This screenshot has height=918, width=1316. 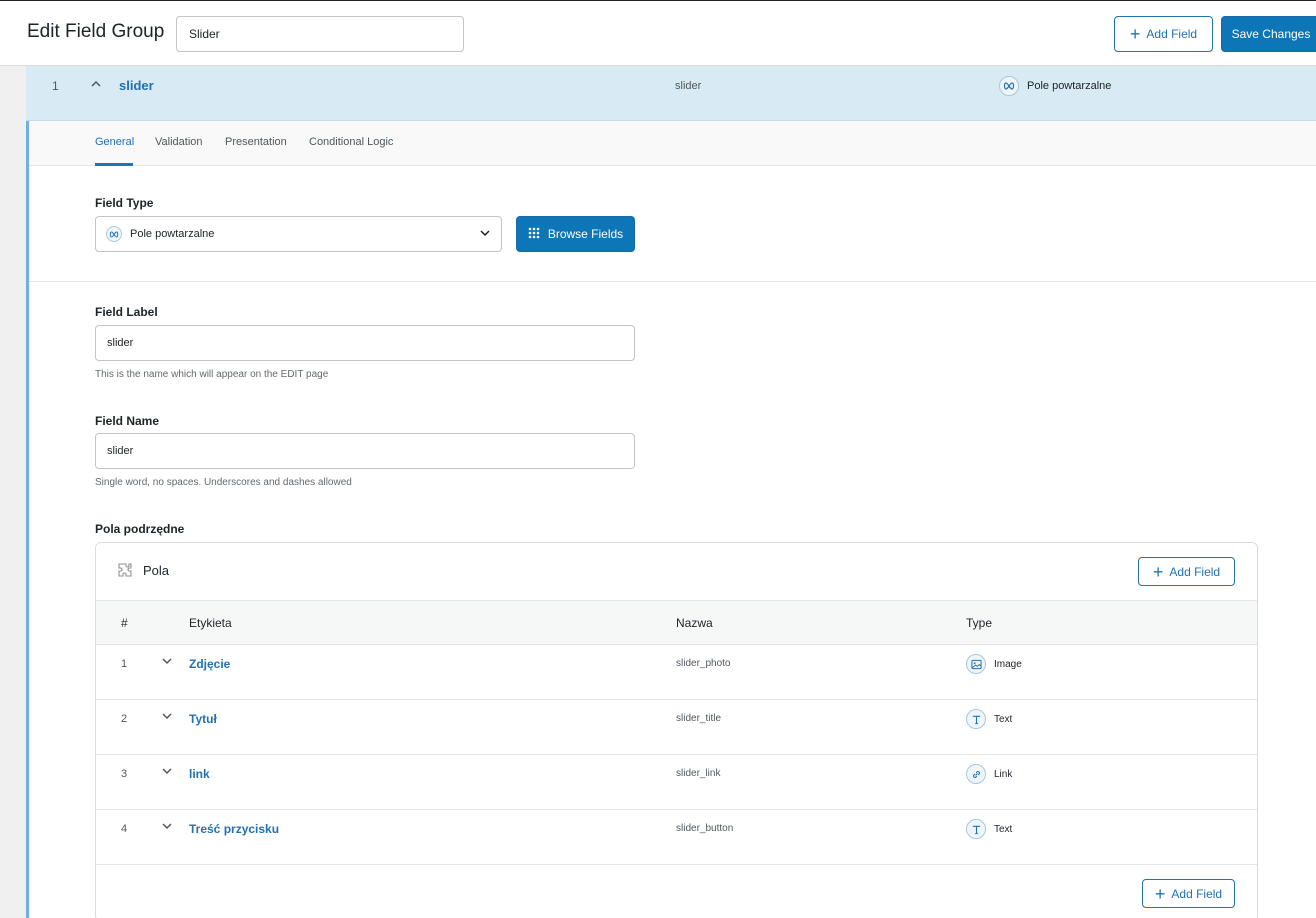 I want to click on field-name-heading: Field Name, so click(x=127, y=421).